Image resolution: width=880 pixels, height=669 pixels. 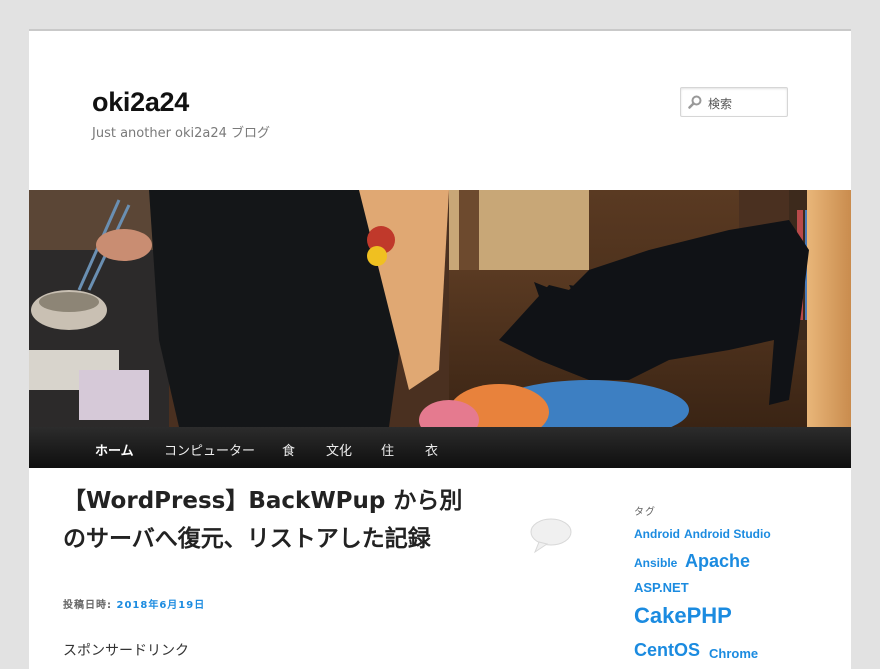 I want to click on nav-item-home: ホーム, so click(x=114, y=449).